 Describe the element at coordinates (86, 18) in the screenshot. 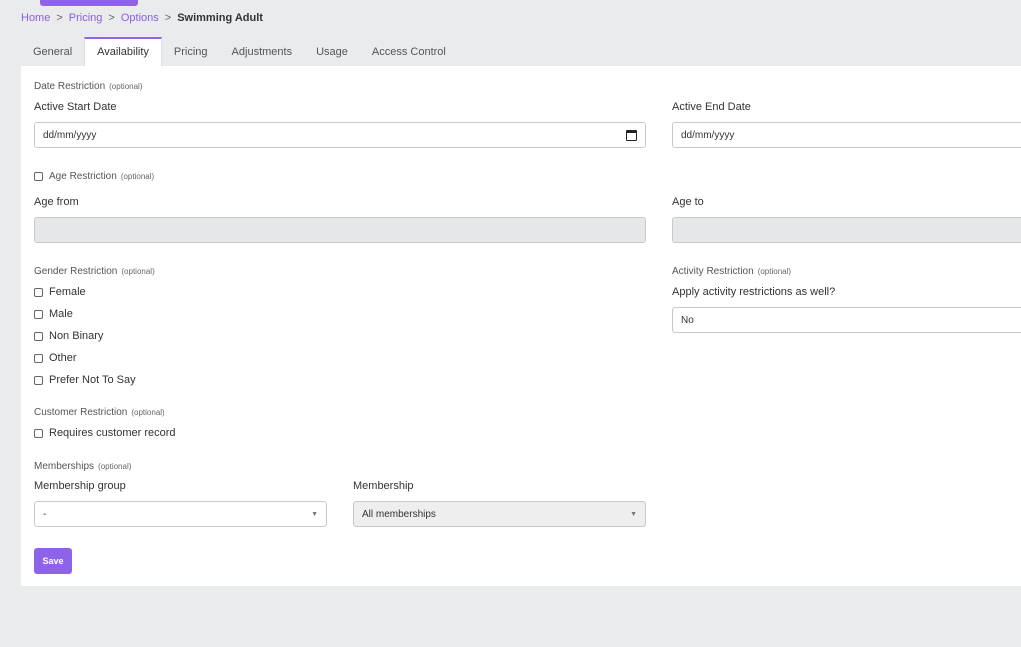

I see `breadcrumb-pricing: Pricing` at that location.